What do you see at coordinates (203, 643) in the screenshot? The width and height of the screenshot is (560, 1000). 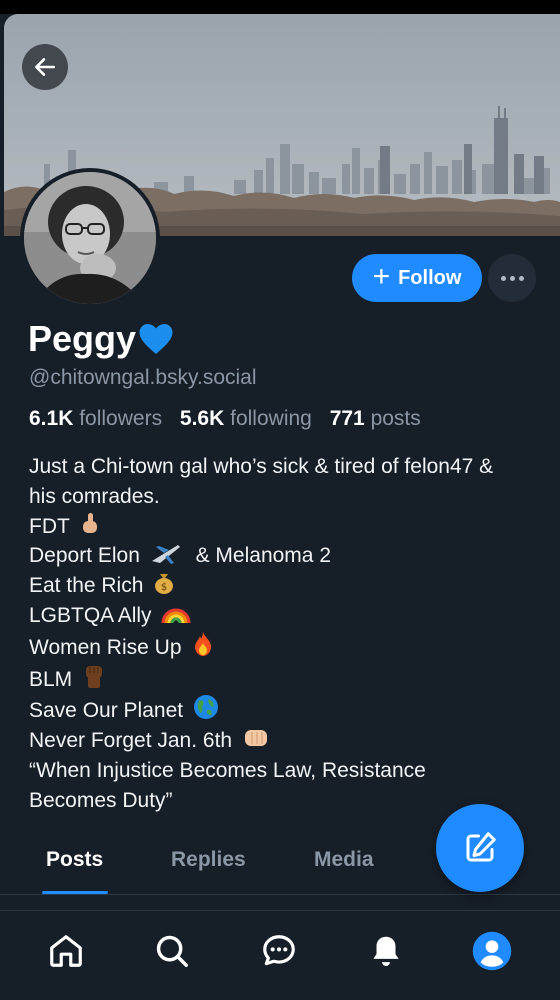 I see `fire-icon` at bounding box center [203, 643].